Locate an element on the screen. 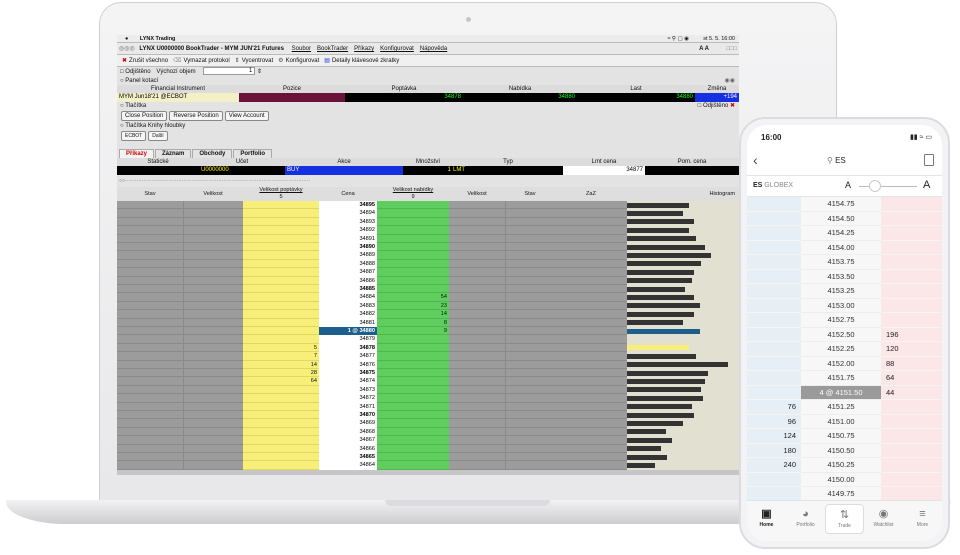  phone-bid-cell: 96 is located at coordinates (774, 421).